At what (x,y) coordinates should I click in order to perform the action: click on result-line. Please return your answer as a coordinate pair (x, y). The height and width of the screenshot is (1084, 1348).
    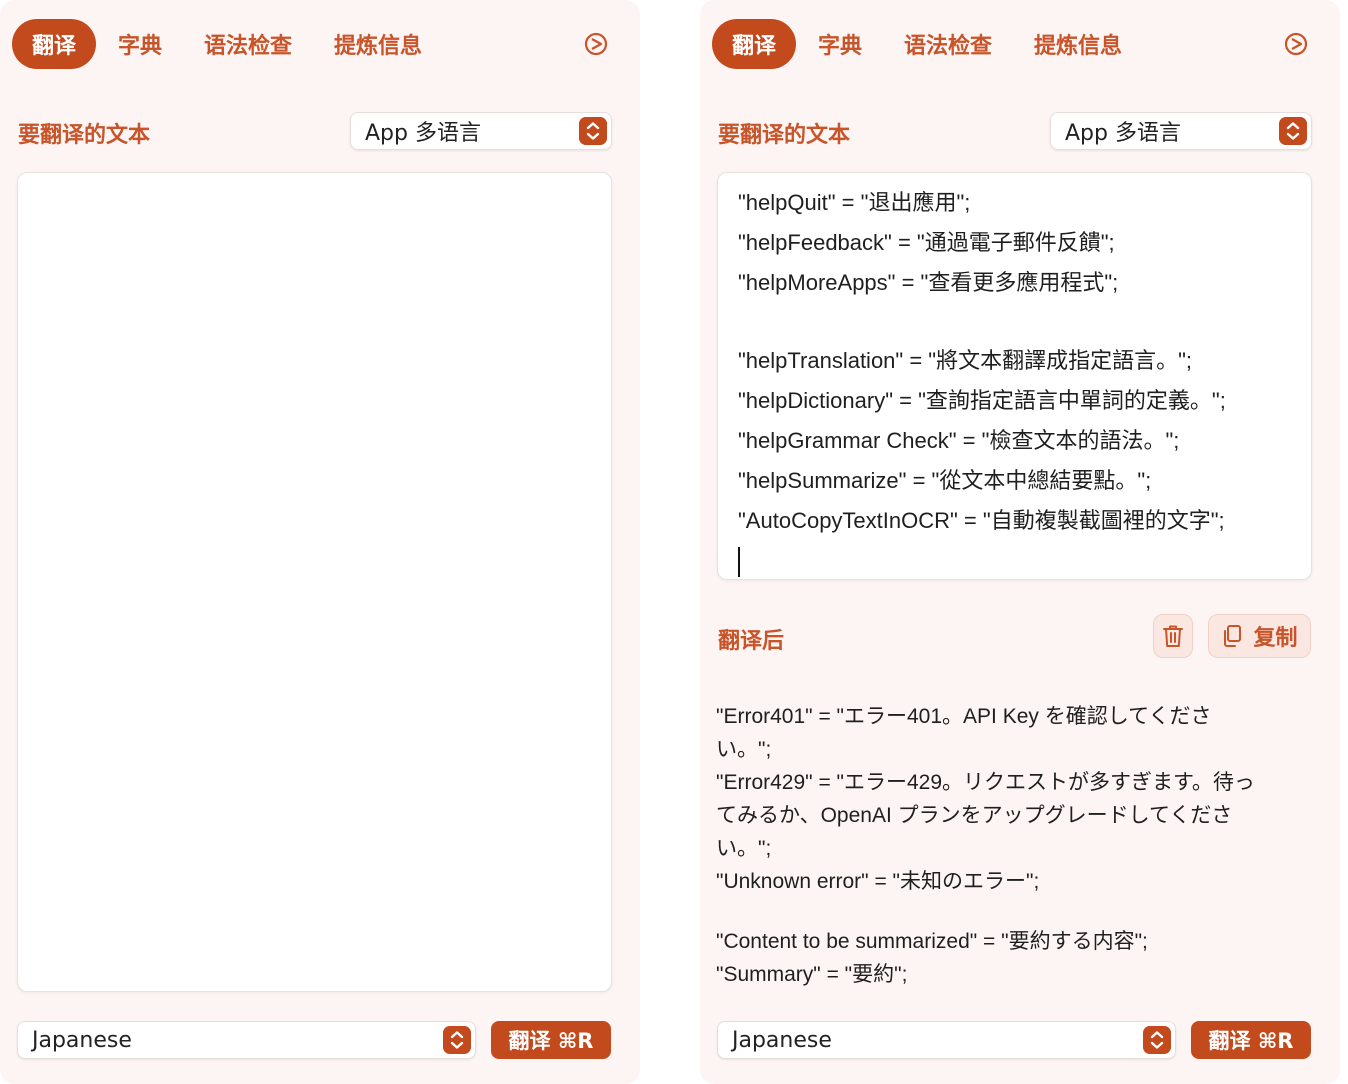
    Looking at the image, I should click on (1016, 911).